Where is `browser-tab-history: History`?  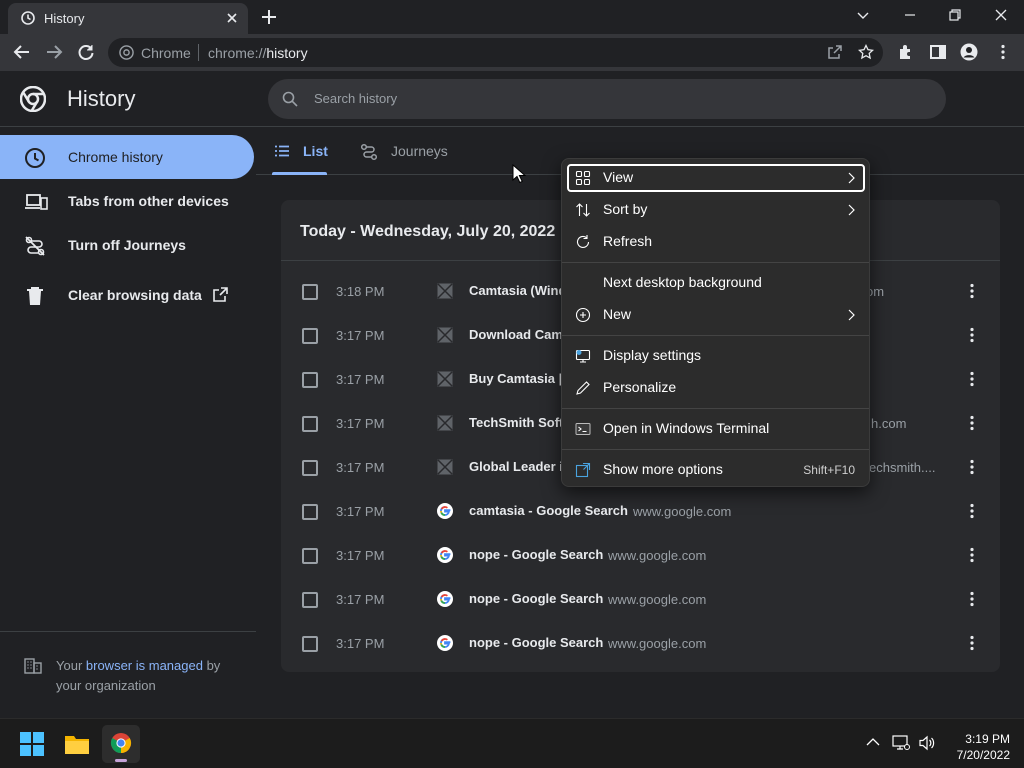 browser-tab-history: History is located at coordinates (128, 18).